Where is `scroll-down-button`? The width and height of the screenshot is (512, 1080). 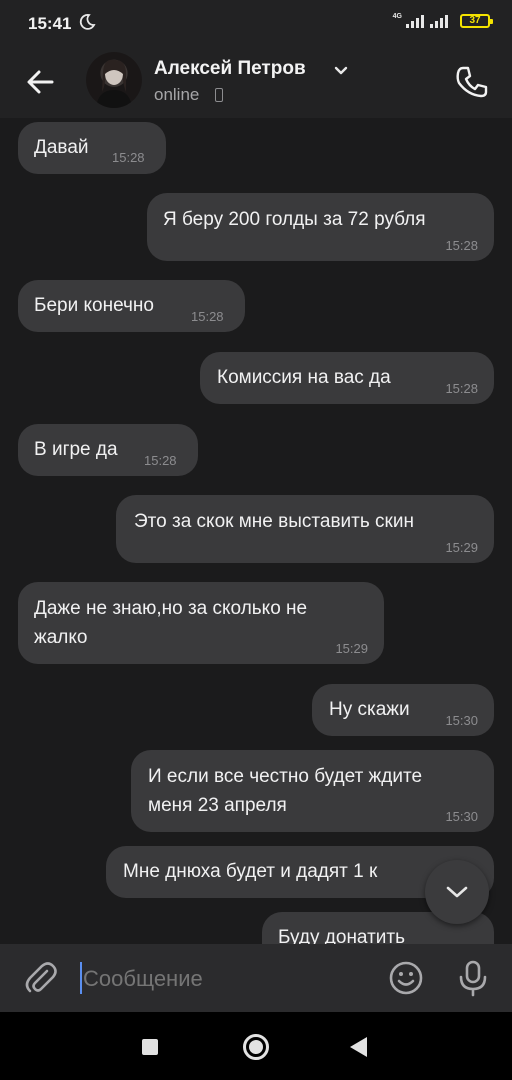
scroll-down-button is located at coordinates (457, 892).